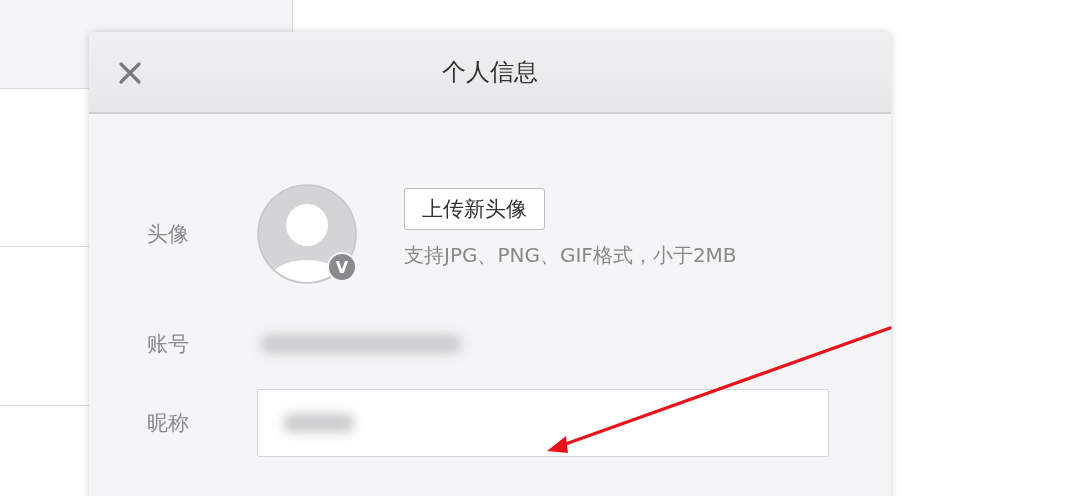 The image size is (1088, 496). Describe the element at coordinates (543, 423) in the screenshot. I see `nickname-field` at that location.